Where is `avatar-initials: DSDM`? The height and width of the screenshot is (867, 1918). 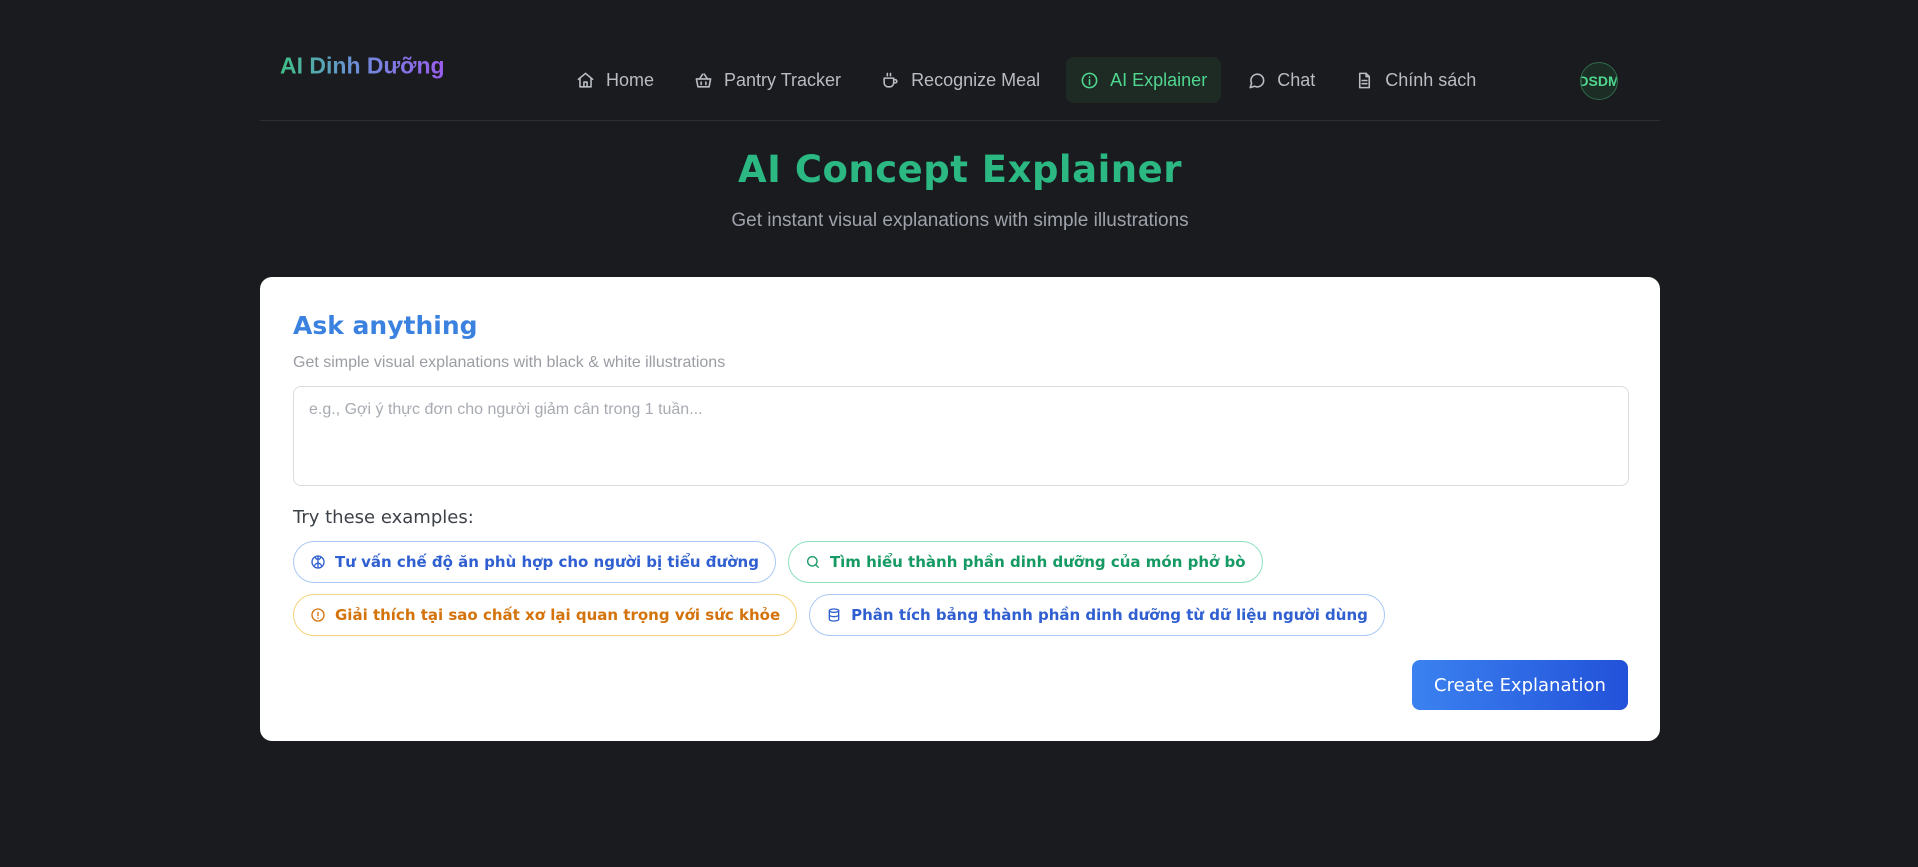 avatar-initials: DSDM is located at coordinates (1599, 81).